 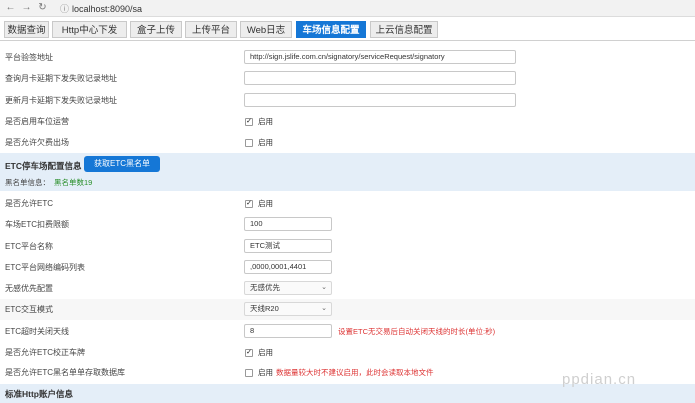 I want to click on allow-correct-plate-checkbox: ✓ 启用, so click(x=259, y=352).